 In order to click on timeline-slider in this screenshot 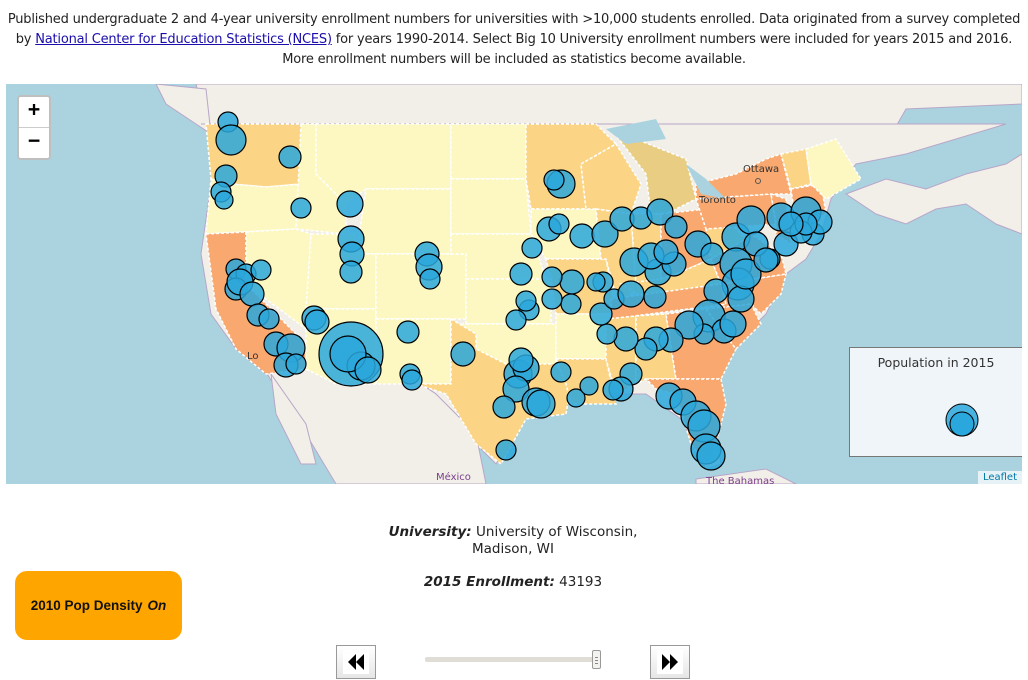, I will do `click(513, 659)`.